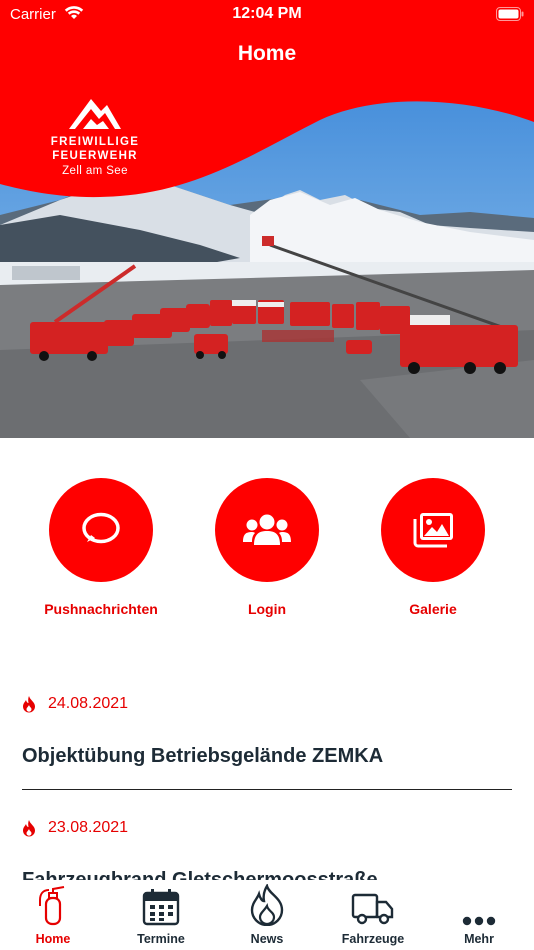  What do you see at coordinates (373, 939) in the screenshot?
I see `tab-fahrzeuge-label: Fahrzeuge` at bounding box center [373, 939].